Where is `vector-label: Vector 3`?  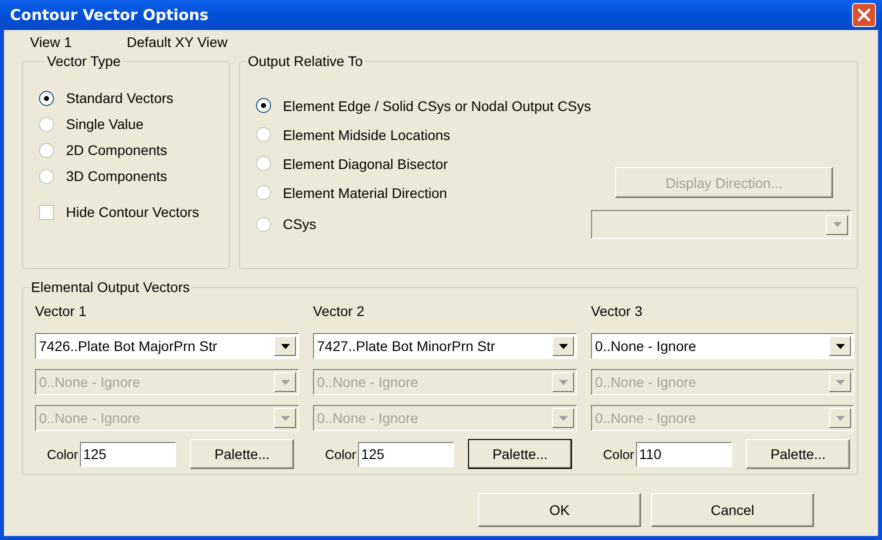 vector-label: Vector 3 is located at coordinates (617, 312).